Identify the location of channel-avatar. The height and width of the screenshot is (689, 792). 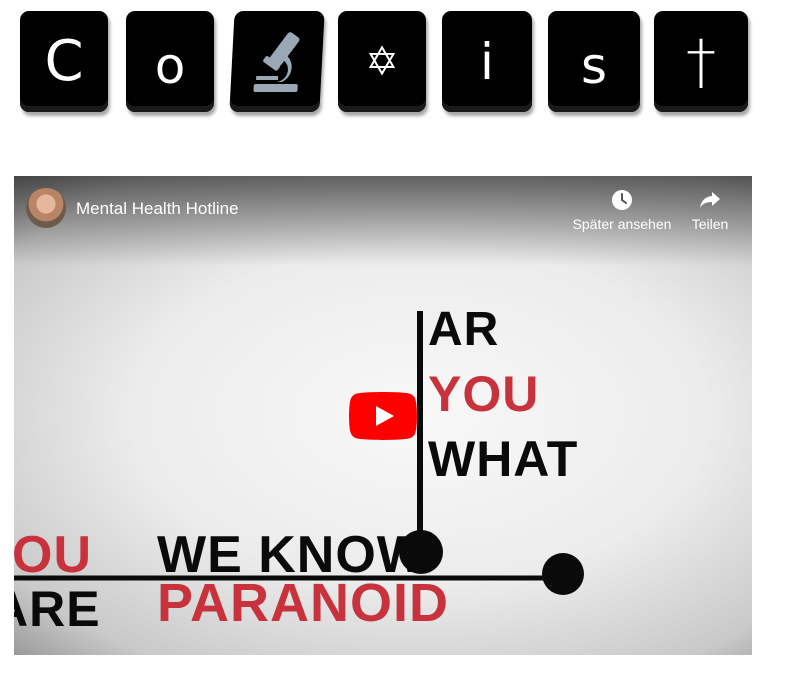
(46, 208).